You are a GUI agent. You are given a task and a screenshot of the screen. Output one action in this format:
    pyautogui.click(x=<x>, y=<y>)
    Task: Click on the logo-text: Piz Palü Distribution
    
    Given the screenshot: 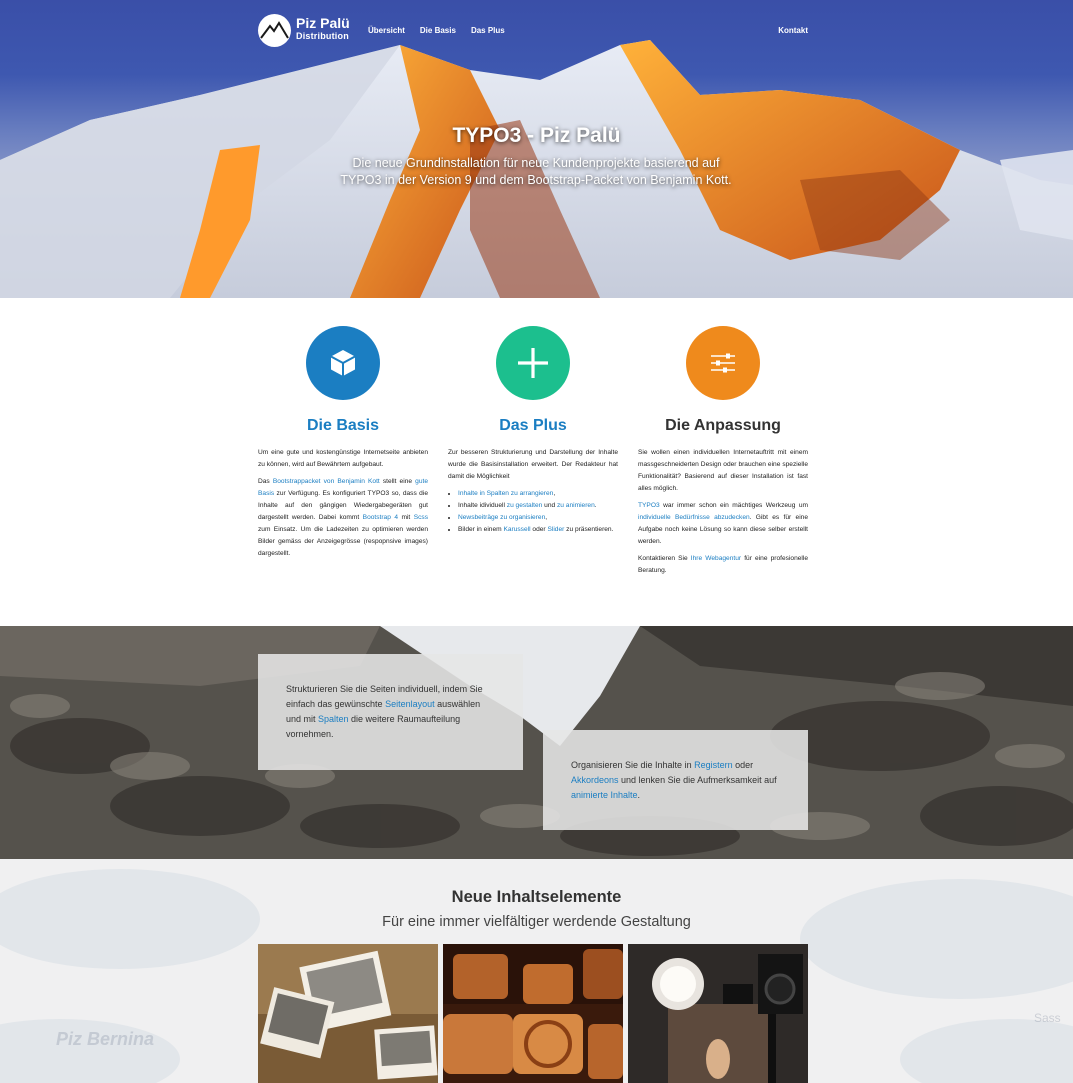 What is the action you would take?
    pyautogui.click(x=323, y=28)
    